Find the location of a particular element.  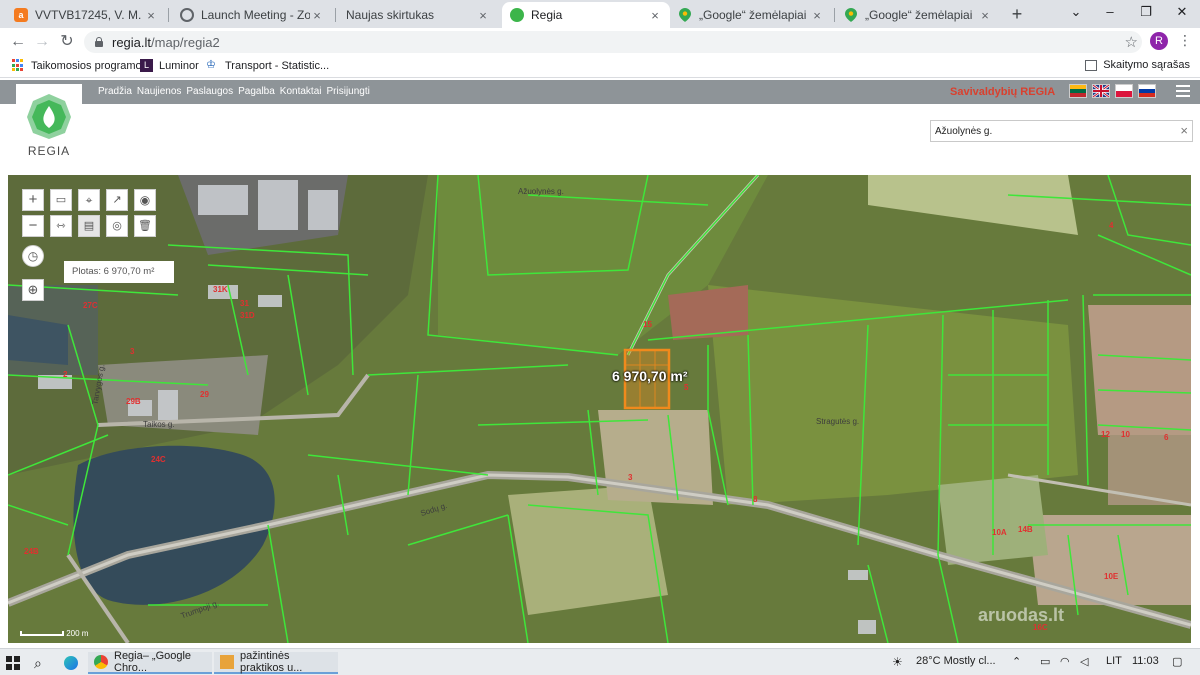

crown-icon: ♔ is located at coordinates (211, 65).